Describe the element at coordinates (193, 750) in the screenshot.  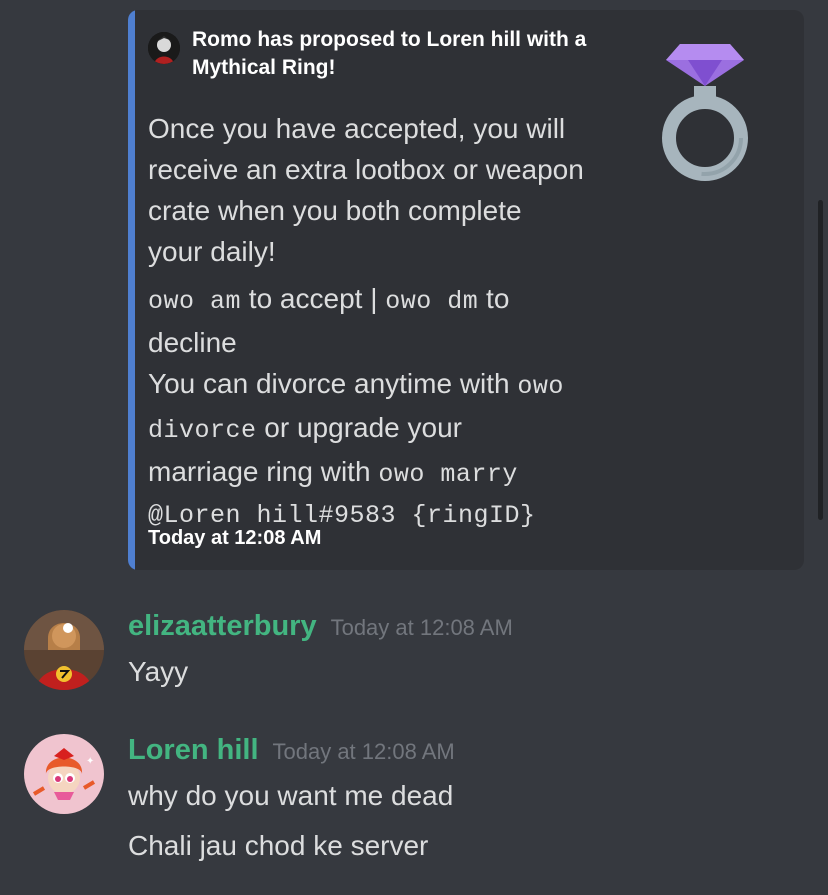
I see `username: Loren hill` at that location.